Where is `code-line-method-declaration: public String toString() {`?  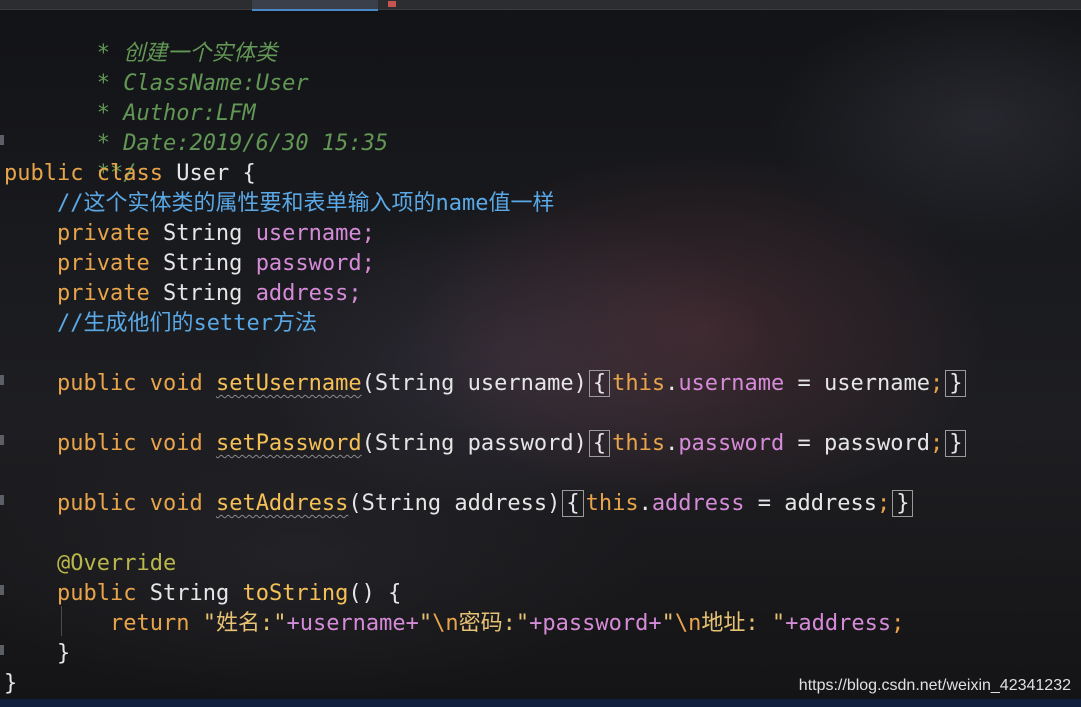 code-line-method-declaration: public String toString() { is located at coordinates (202, 594).